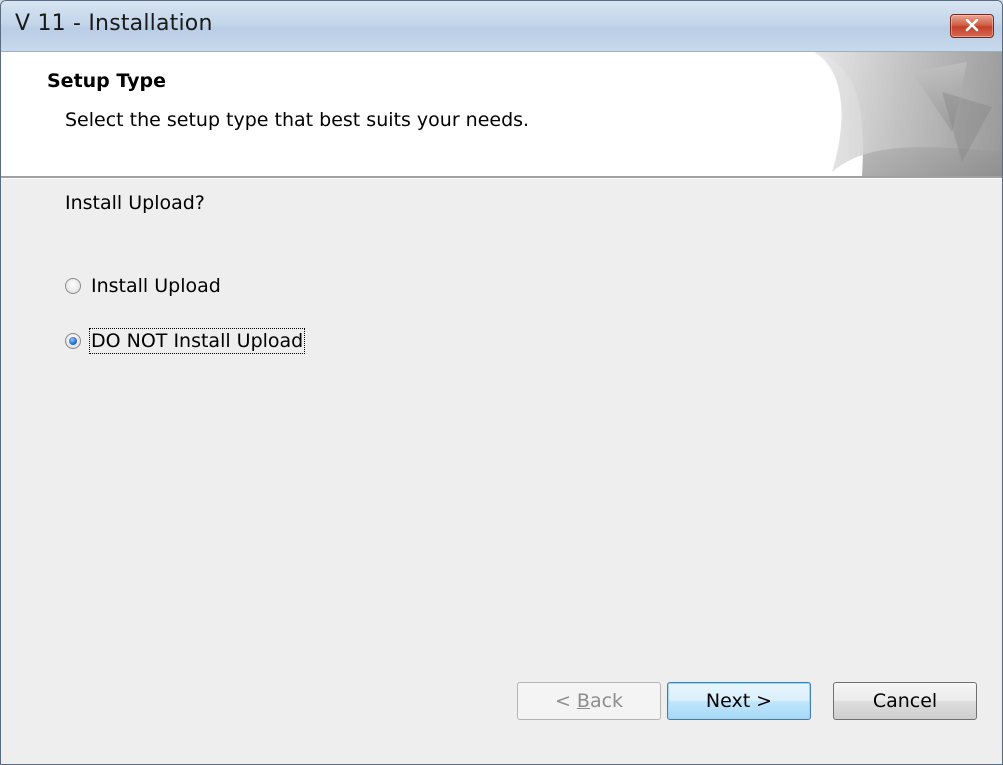 This screenshot has width=1003, height=765. I want to click on option-label: Install Upload, so click(156, 286).